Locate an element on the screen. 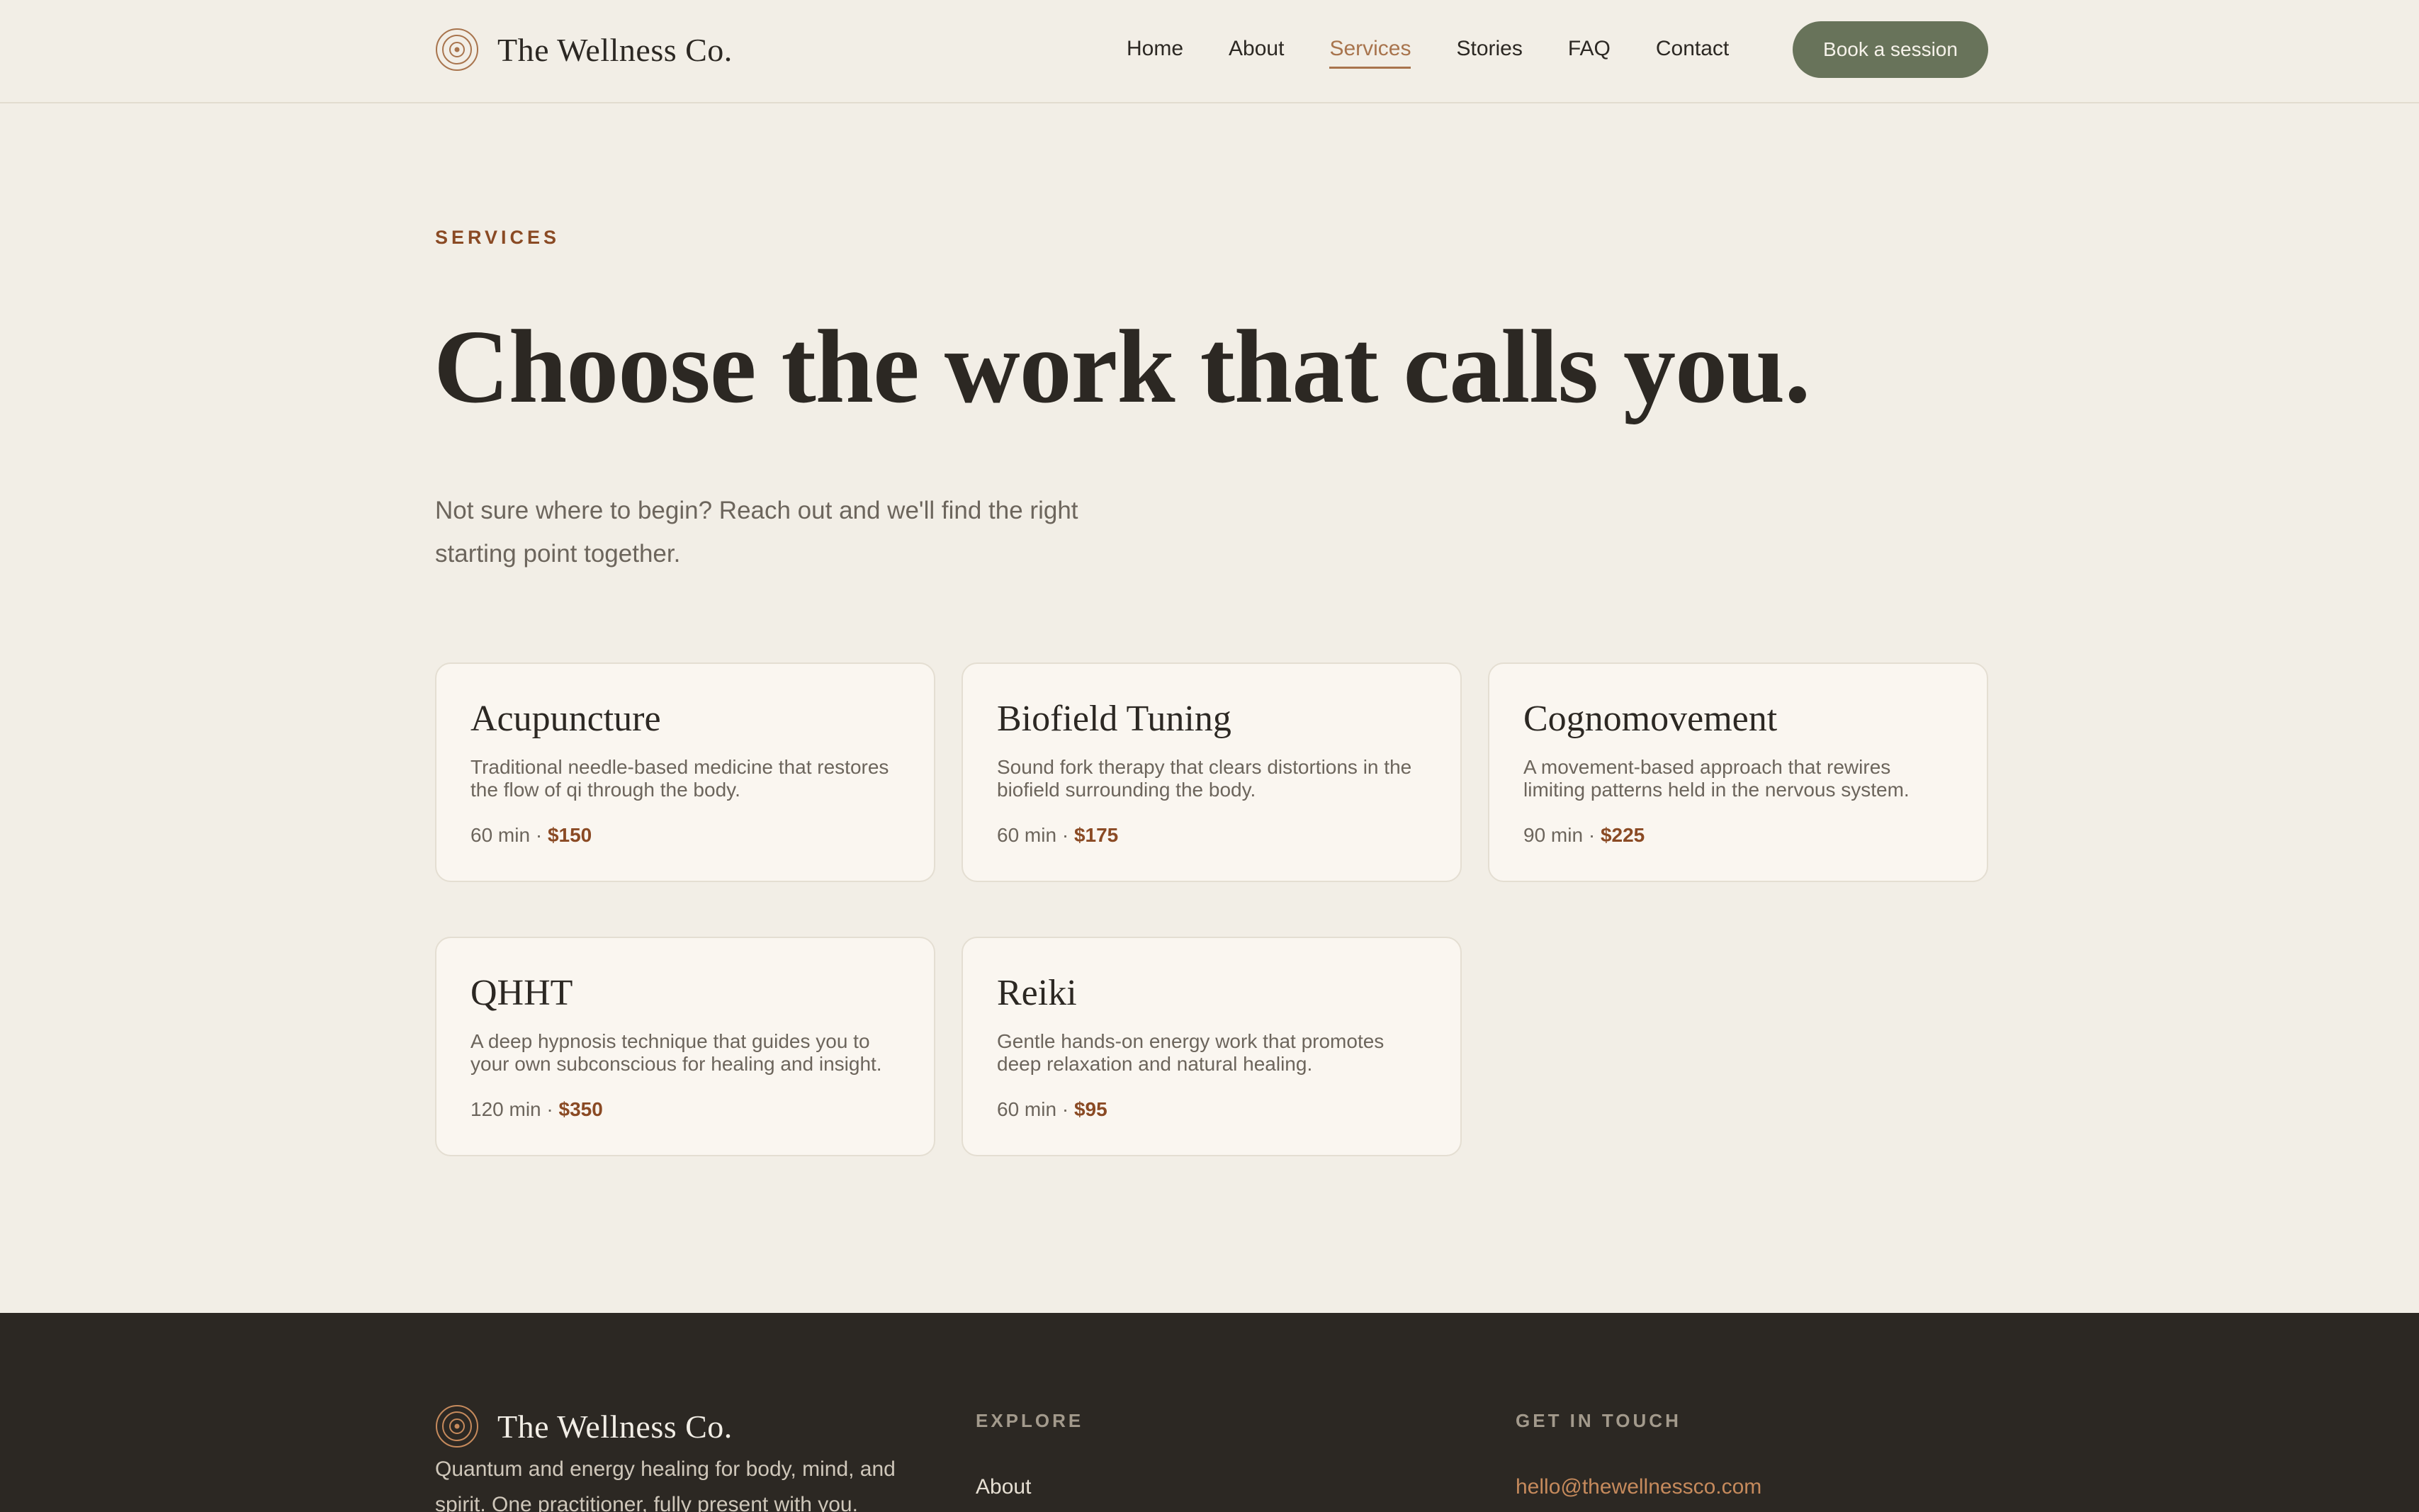  brand-name: The Wellness Co. is located at coordinates (615, 49).